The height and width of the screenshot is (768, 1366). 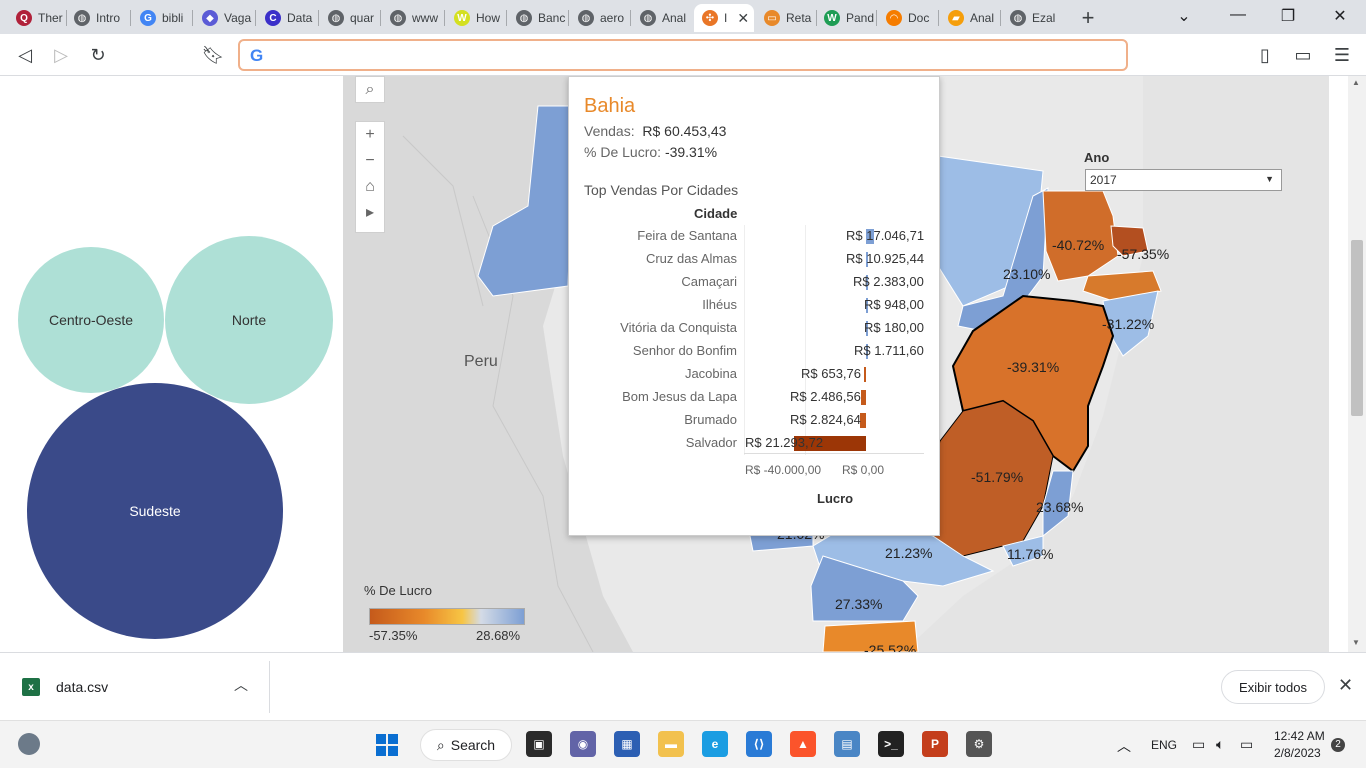 What do you see at coordinates (1338, 745) in the screenshot?
I see `notification-badge: 2` at bounding box center [1338, 745].